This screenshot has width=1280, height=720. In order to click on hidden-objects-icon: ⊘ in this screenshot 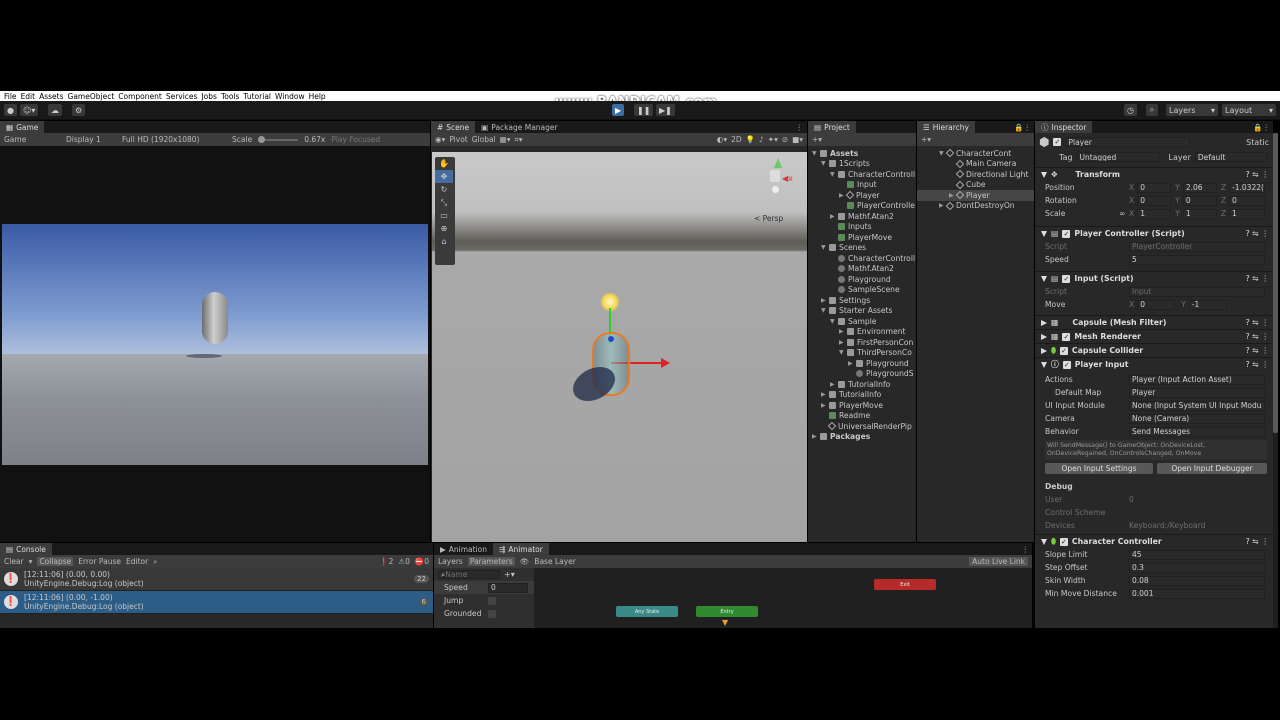, I will do `click(785, 139)`.